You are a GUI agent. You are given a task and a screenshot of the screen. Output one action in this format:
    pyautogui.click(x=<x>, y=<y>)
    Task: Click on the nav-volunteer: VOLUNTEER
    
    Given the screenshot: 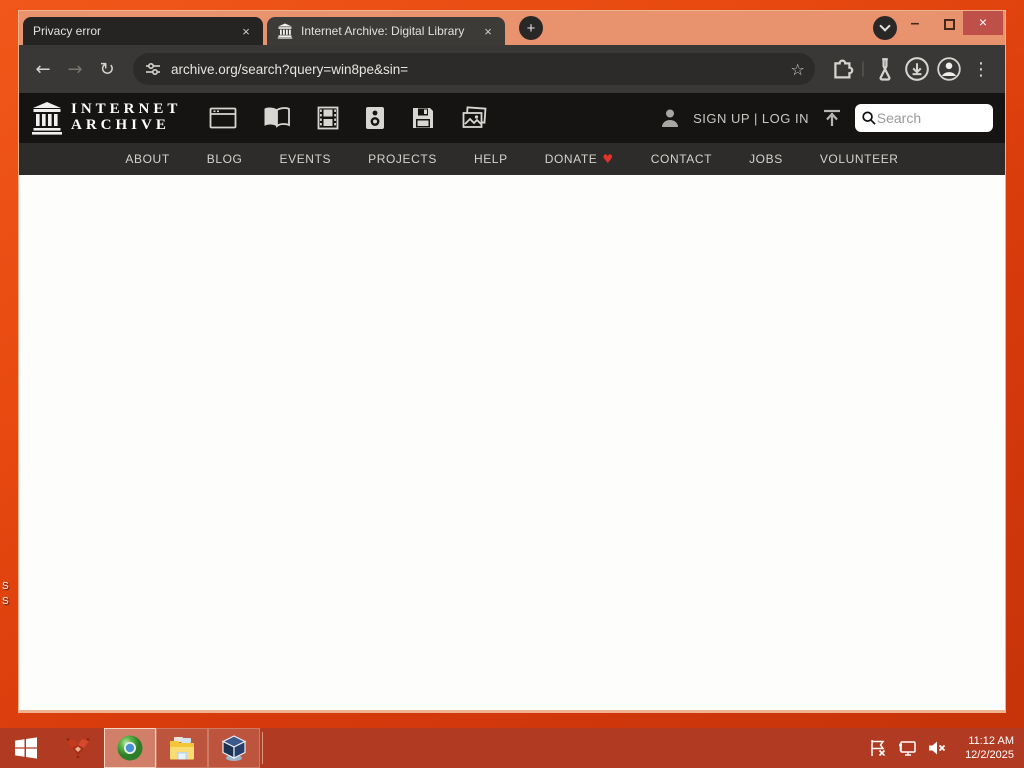 What is the action you would take?
    pyautogui.click(x=859, y=159)
    